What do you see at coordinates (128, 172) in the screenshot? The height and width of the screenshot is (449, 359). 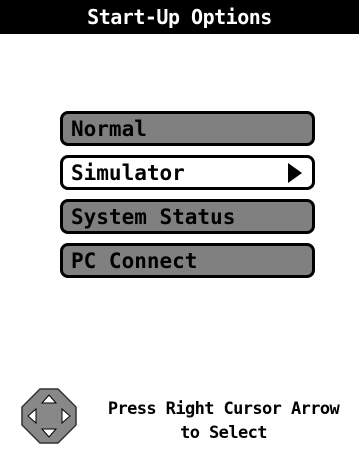 I see `menu-item-label: Simulator` at bounding box center [128, 172].